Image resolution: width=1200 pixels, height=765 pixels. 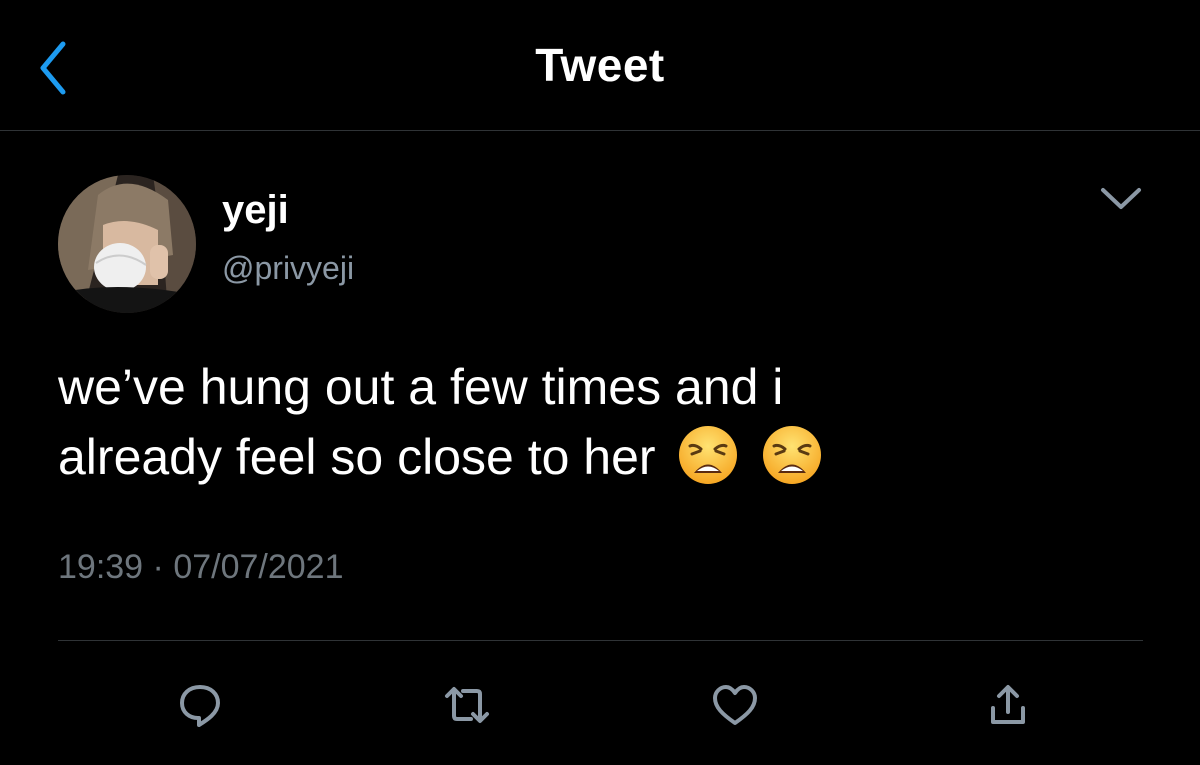 I want to click on avatar, so click(x=127, y=244).